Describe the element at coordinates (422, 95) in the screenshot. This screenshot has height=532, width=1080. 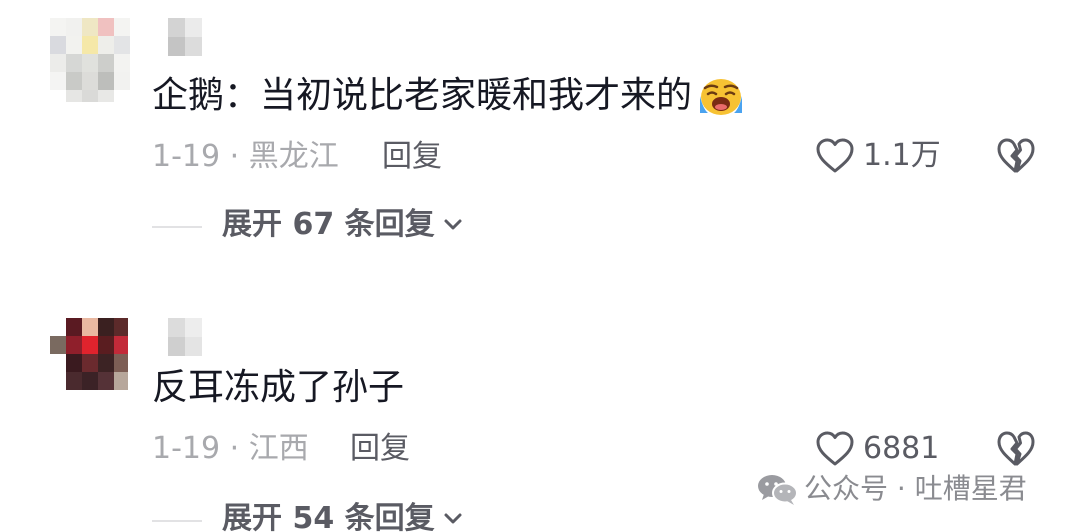
I see `comment-body: 企鹅：当初说比老家暖和我才来的` at that location.